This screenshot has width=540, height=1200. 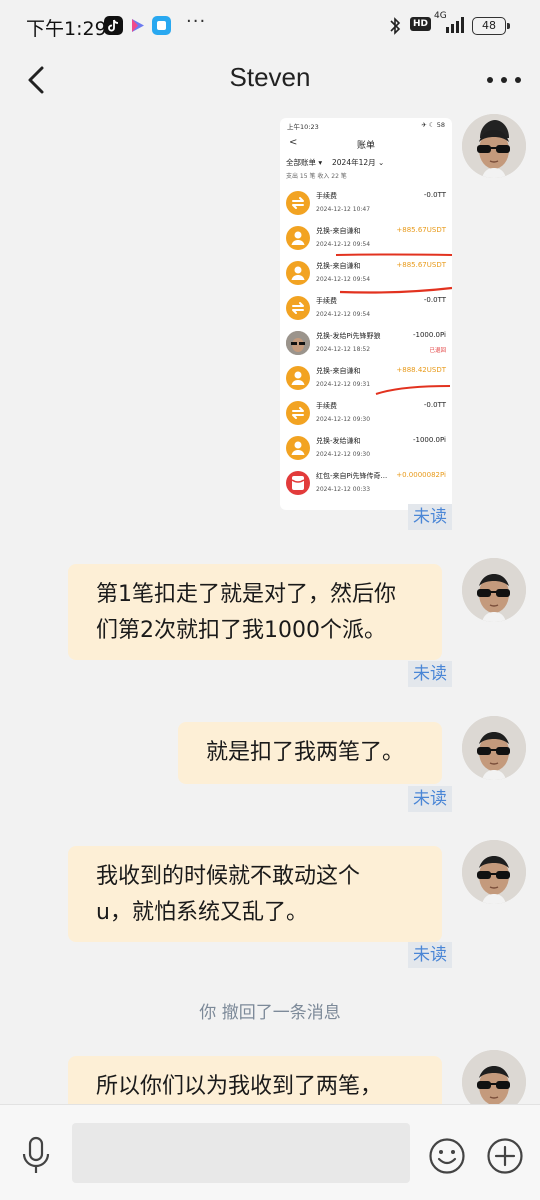 I want to click on network-type: 4G, so click(x=440, y=16).